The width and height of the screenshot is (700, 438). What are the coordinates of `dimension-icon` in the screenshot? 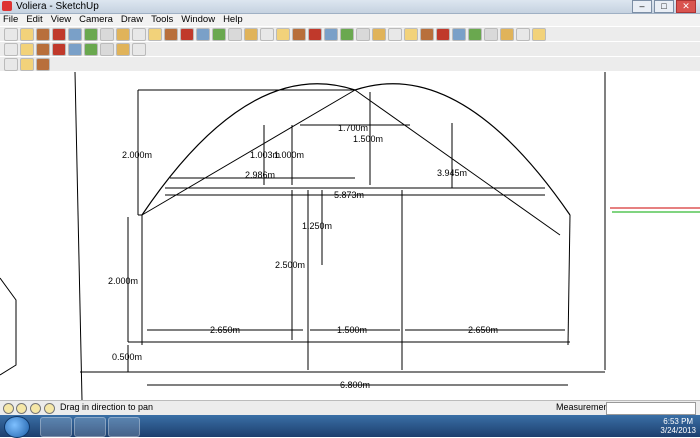 It's located at (235, 34).